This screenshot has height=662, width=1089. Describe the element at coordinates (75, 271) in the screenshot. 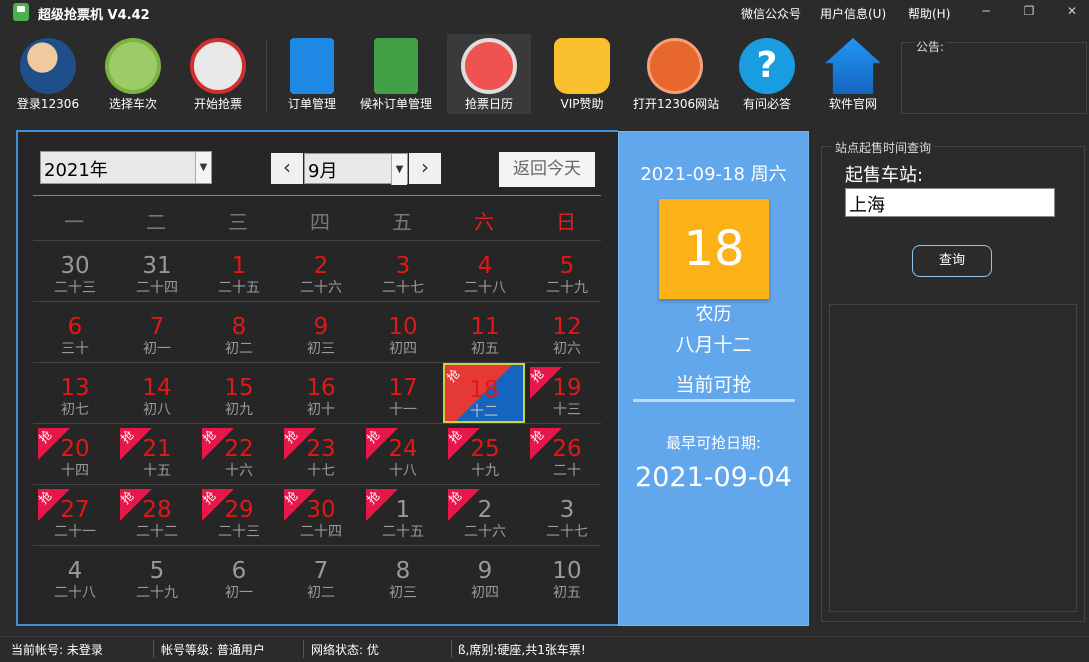

I see `calendar-day-cell: 30 二十三` at that location.